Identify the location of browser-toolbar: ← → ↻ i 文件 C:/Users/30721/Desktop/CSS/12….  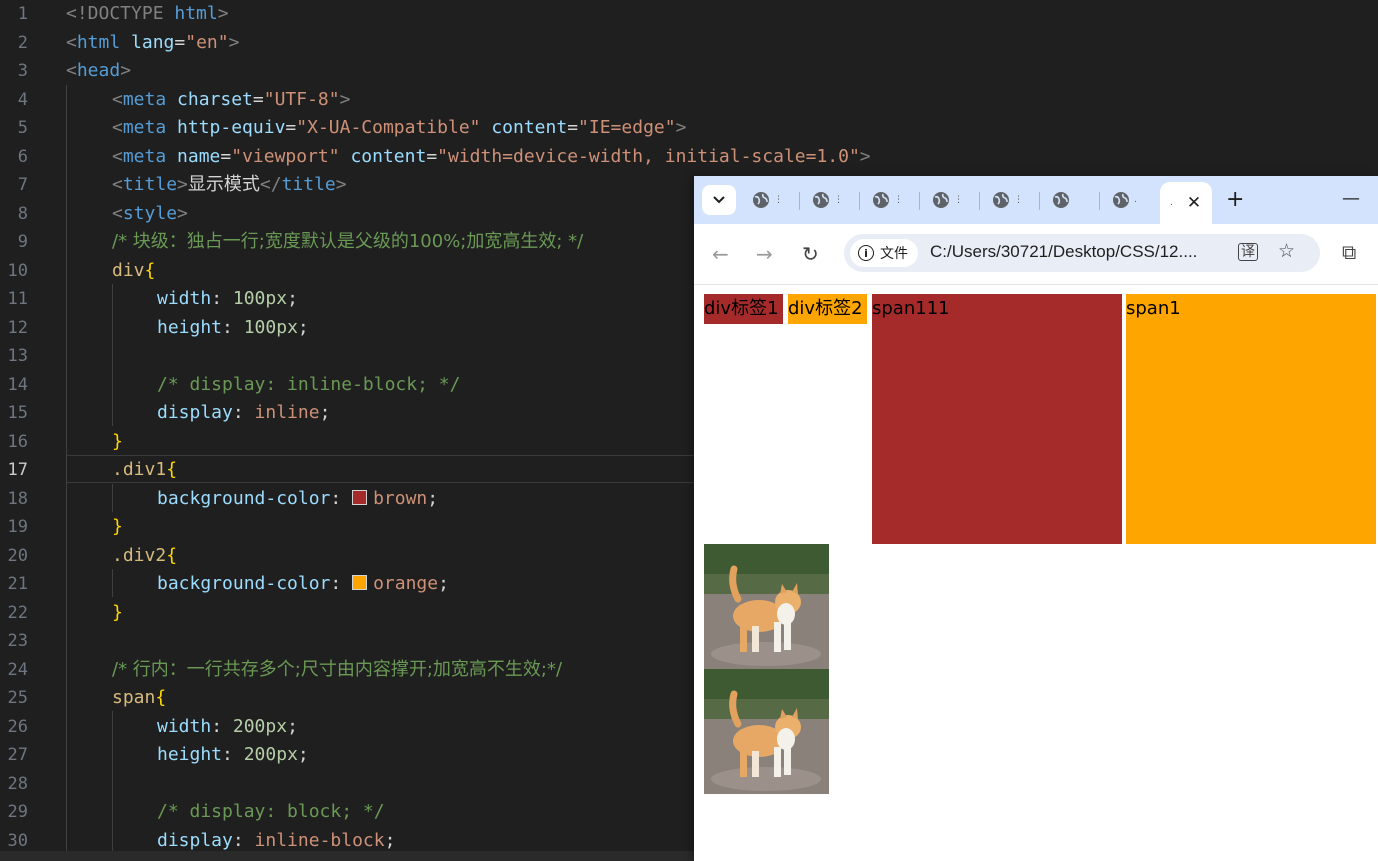
(1036, 254).